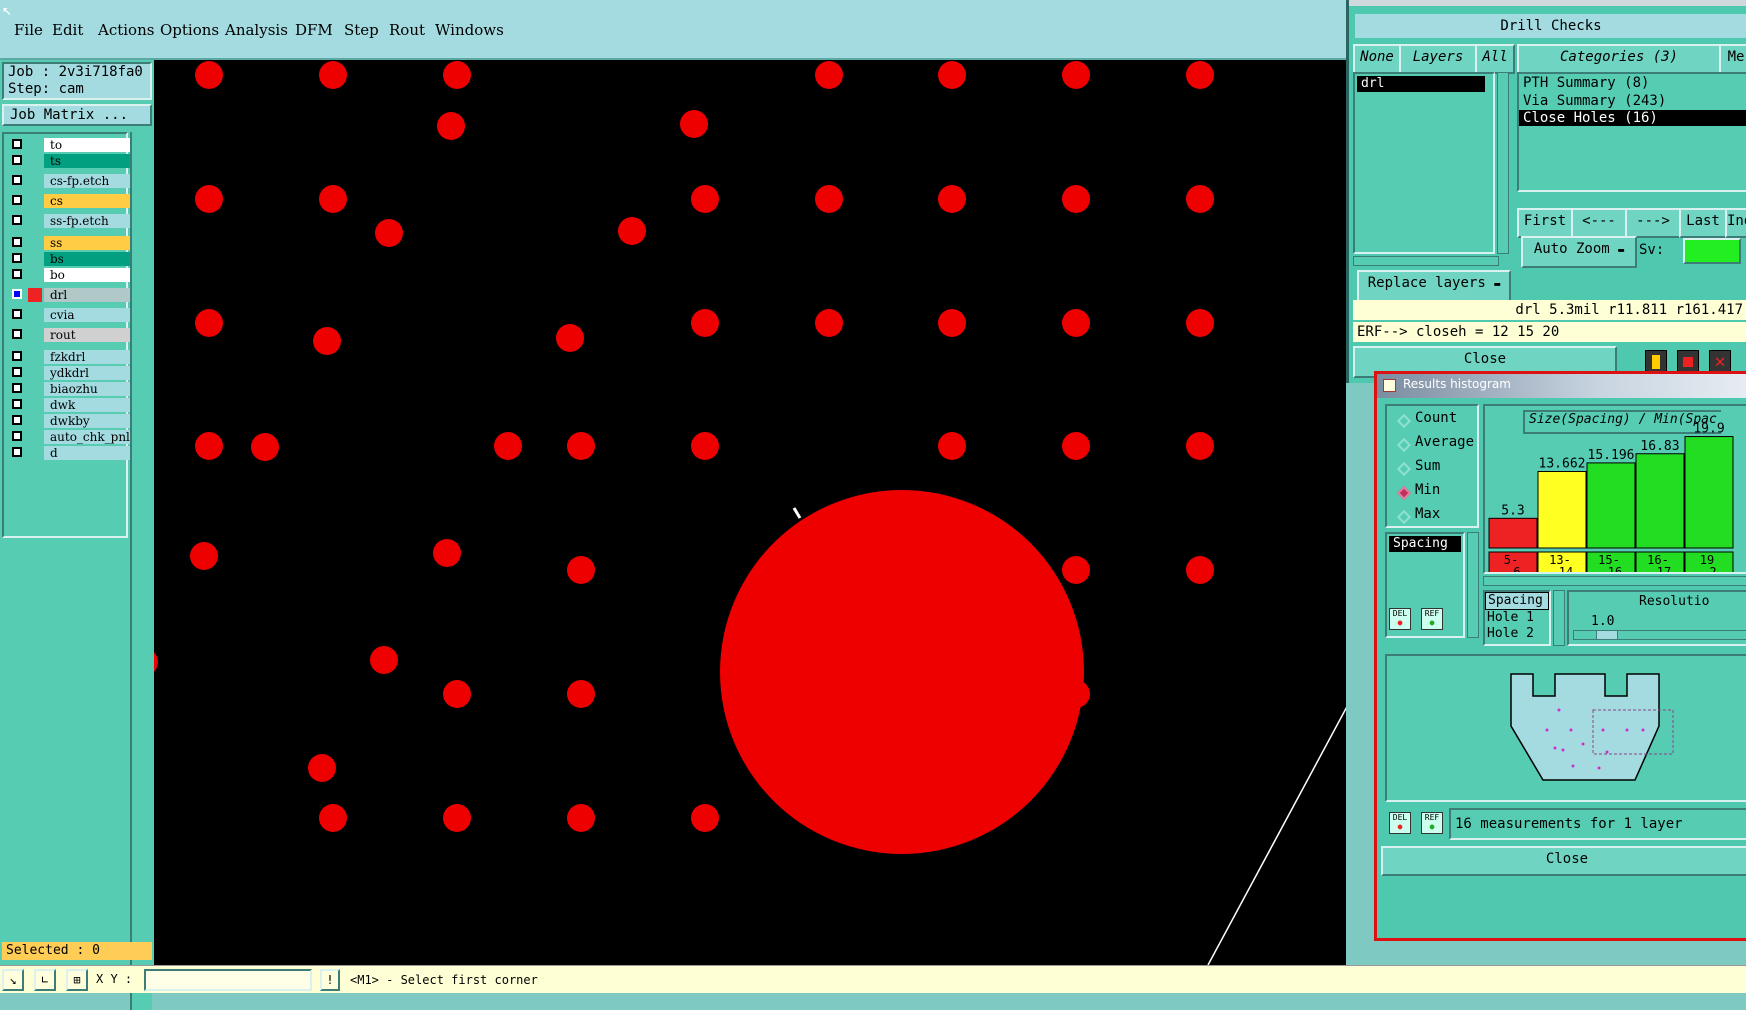 This screenshot has width=1746, height=1010. I want to click on radio-sum-icon, so click(1404, 469).